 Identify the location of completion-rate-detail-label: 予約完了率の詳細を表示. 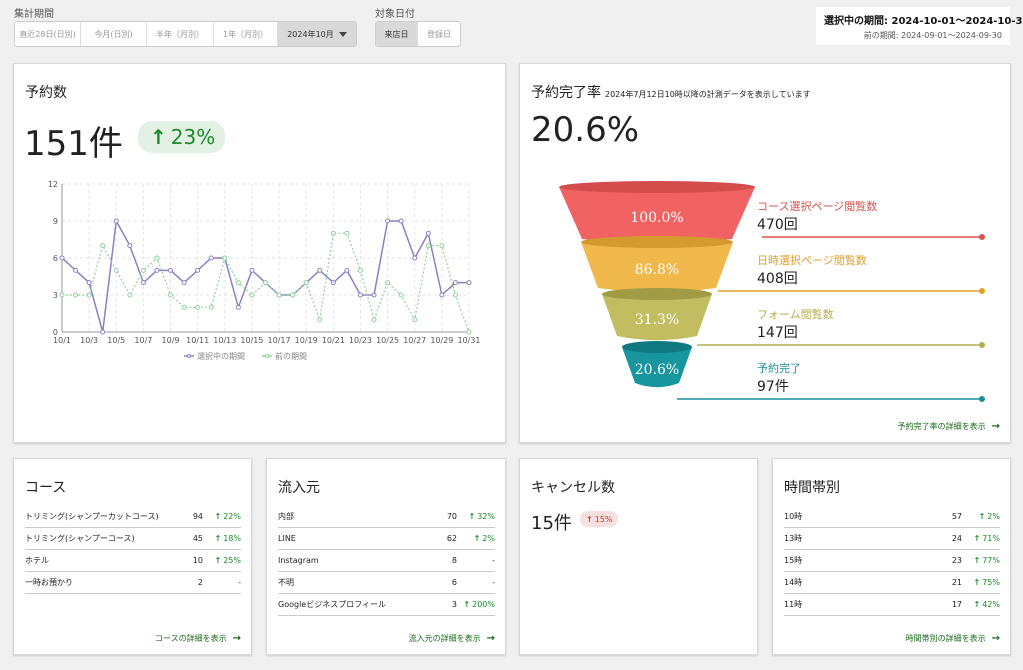
(941, 426).